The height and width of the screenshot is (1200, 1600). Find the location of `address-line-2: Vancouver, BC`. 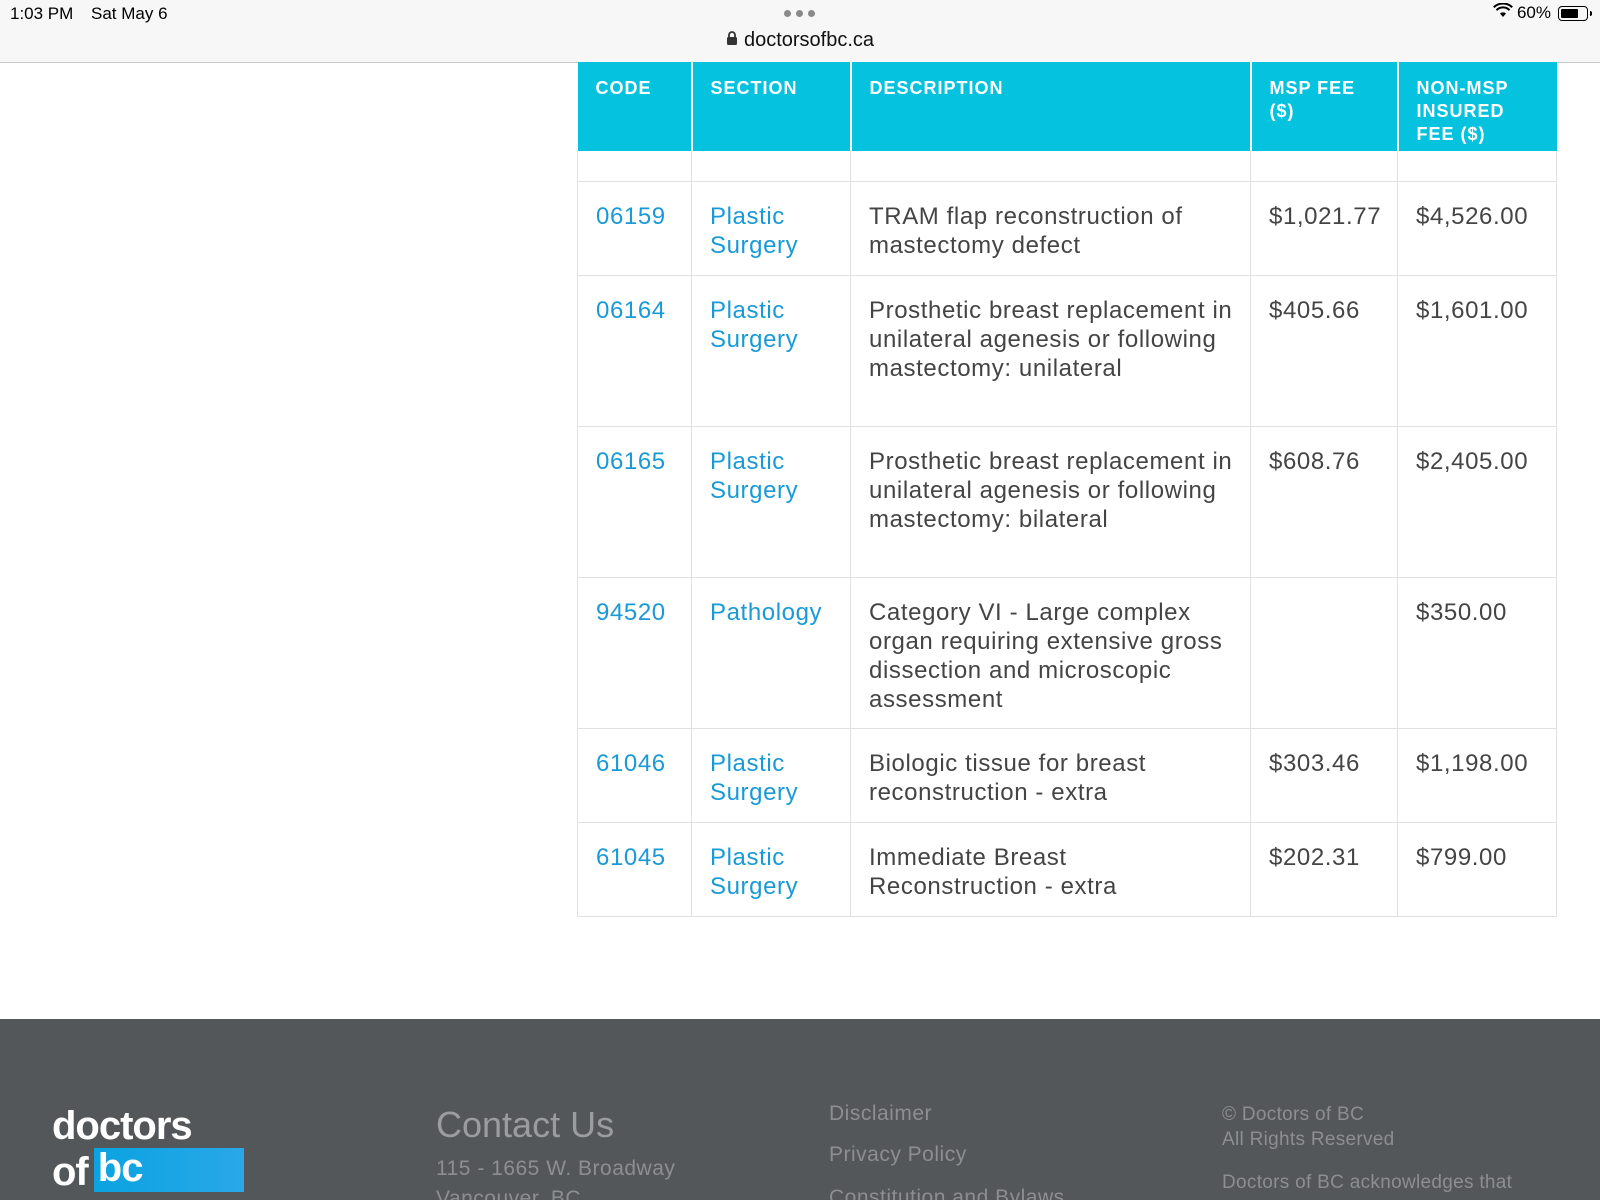

address-line-2: Vancouver, BC is located at coordinates (509, 1193).